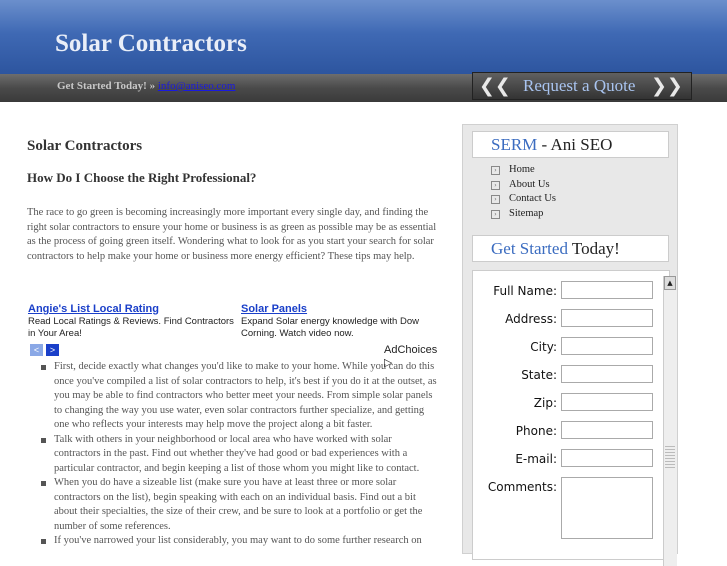  I want to click on ad-next-button: >, so click(52, 350).